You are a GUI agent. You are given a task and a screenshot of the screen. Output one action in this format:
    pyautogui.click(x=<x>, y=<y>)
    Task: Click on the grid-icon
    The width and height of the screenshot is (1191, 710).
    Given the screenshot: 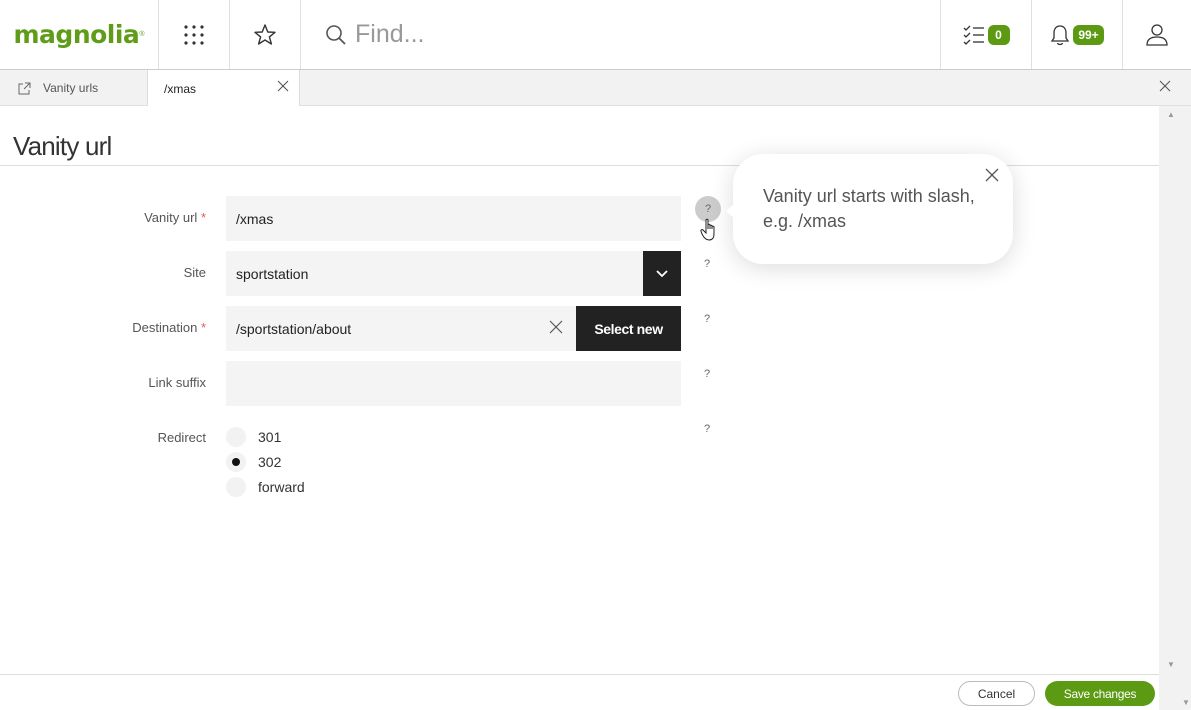 What is the action you would take?
    pyautogui.click(x=194, y=34)
    